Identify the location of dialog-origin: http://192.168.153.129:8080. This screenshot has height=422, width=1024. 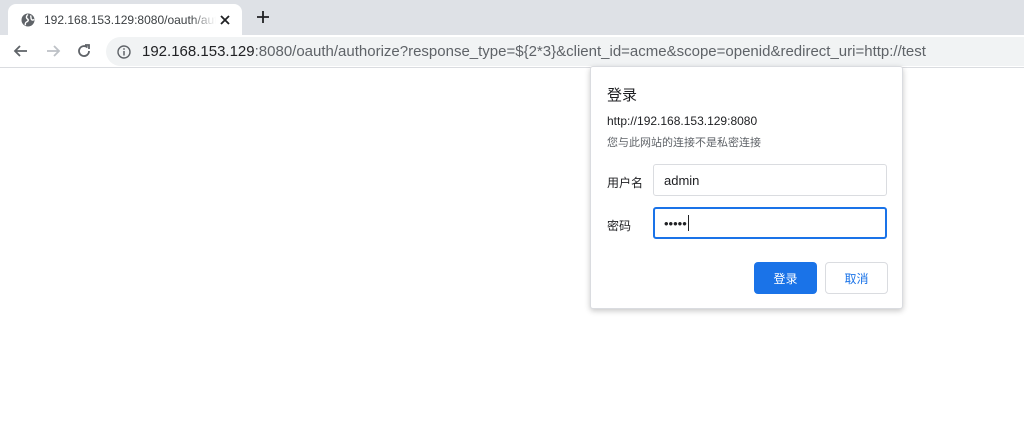
(682, 121).